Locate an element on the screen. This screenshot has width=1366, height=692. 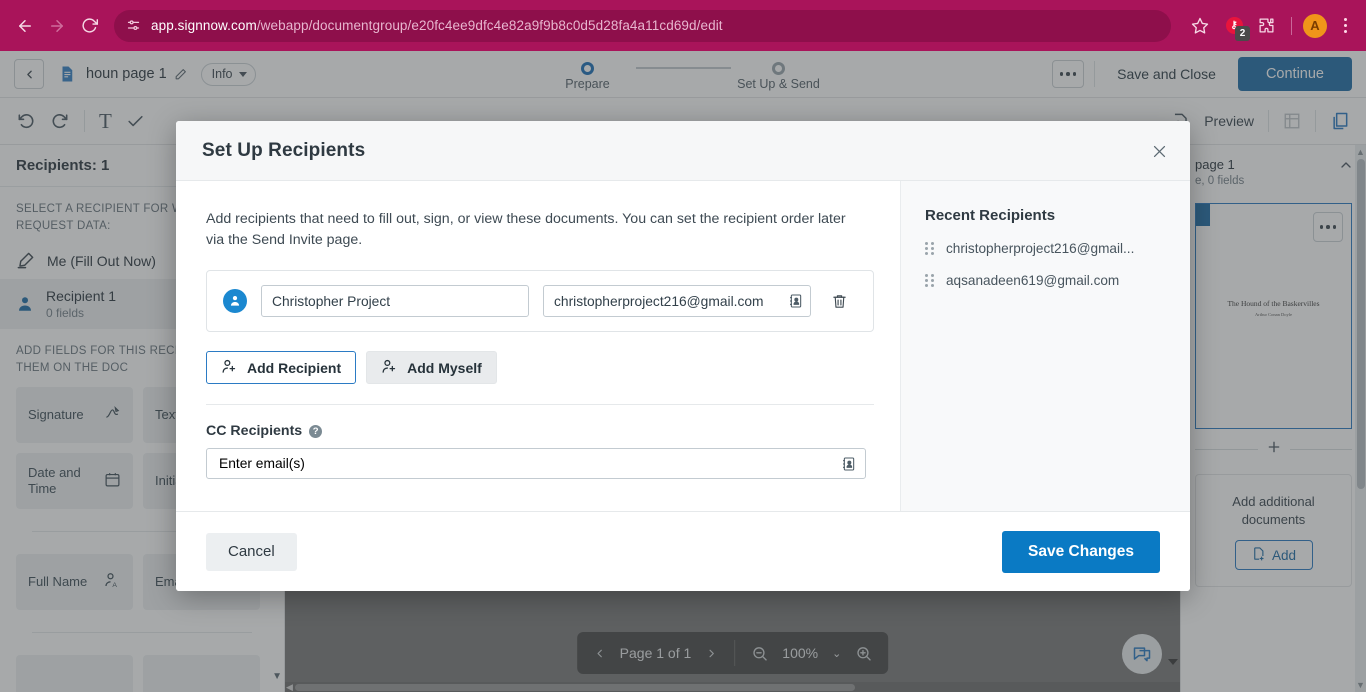
dialog-title: Set Up Recipients is located at coordinates (284, 150).